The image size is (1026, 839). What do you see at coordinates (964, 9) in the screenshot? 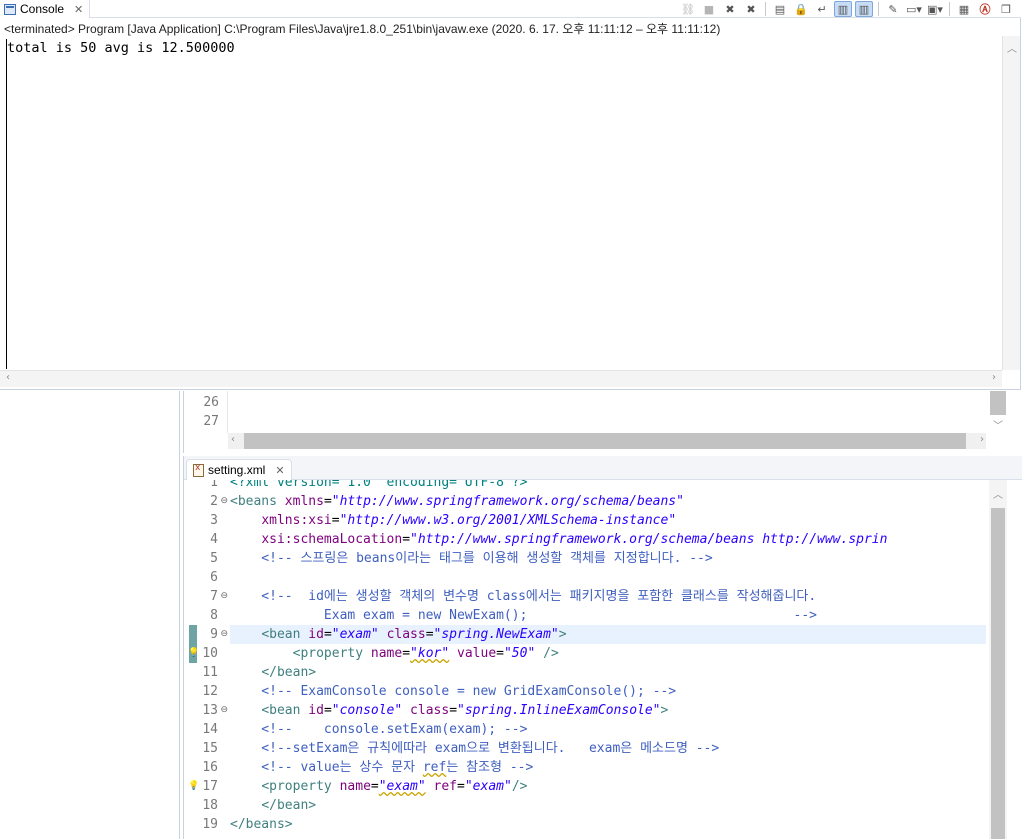
I see `view-menu-icon: ▦` at bounding box center [964, 9].